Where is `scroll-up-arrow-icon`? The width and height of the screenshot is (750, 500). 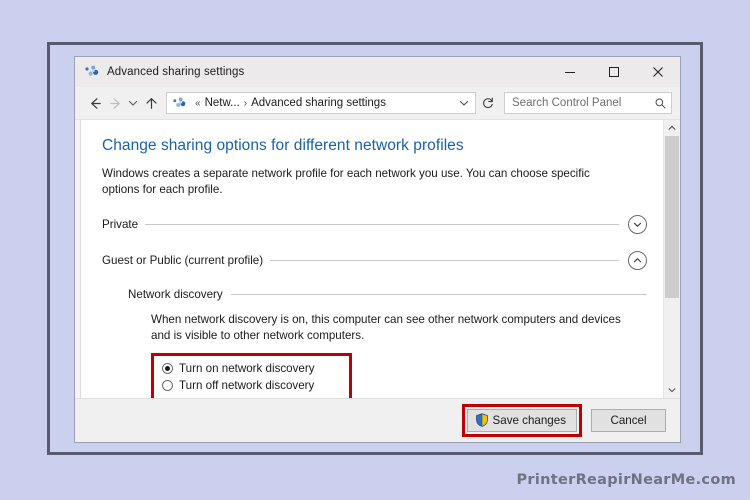 scroll-up-arrow-icon is located at coordinates (672, 128).